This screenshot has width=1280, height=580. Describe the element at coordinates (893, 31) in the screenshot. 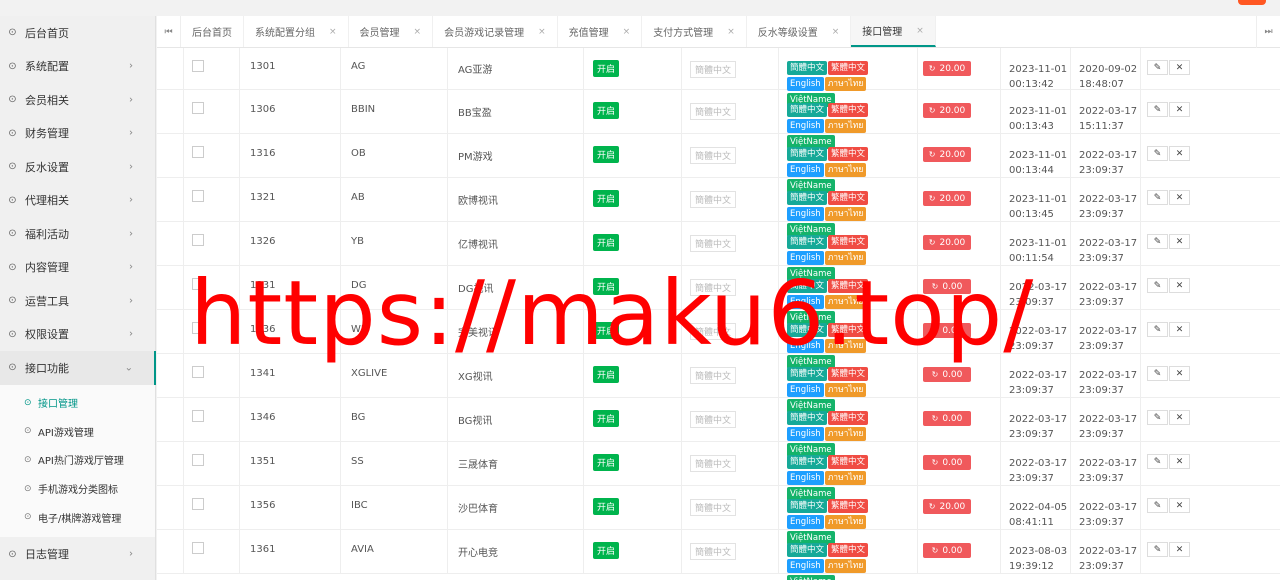

I see `tab: 接口管理 ×` at that location.